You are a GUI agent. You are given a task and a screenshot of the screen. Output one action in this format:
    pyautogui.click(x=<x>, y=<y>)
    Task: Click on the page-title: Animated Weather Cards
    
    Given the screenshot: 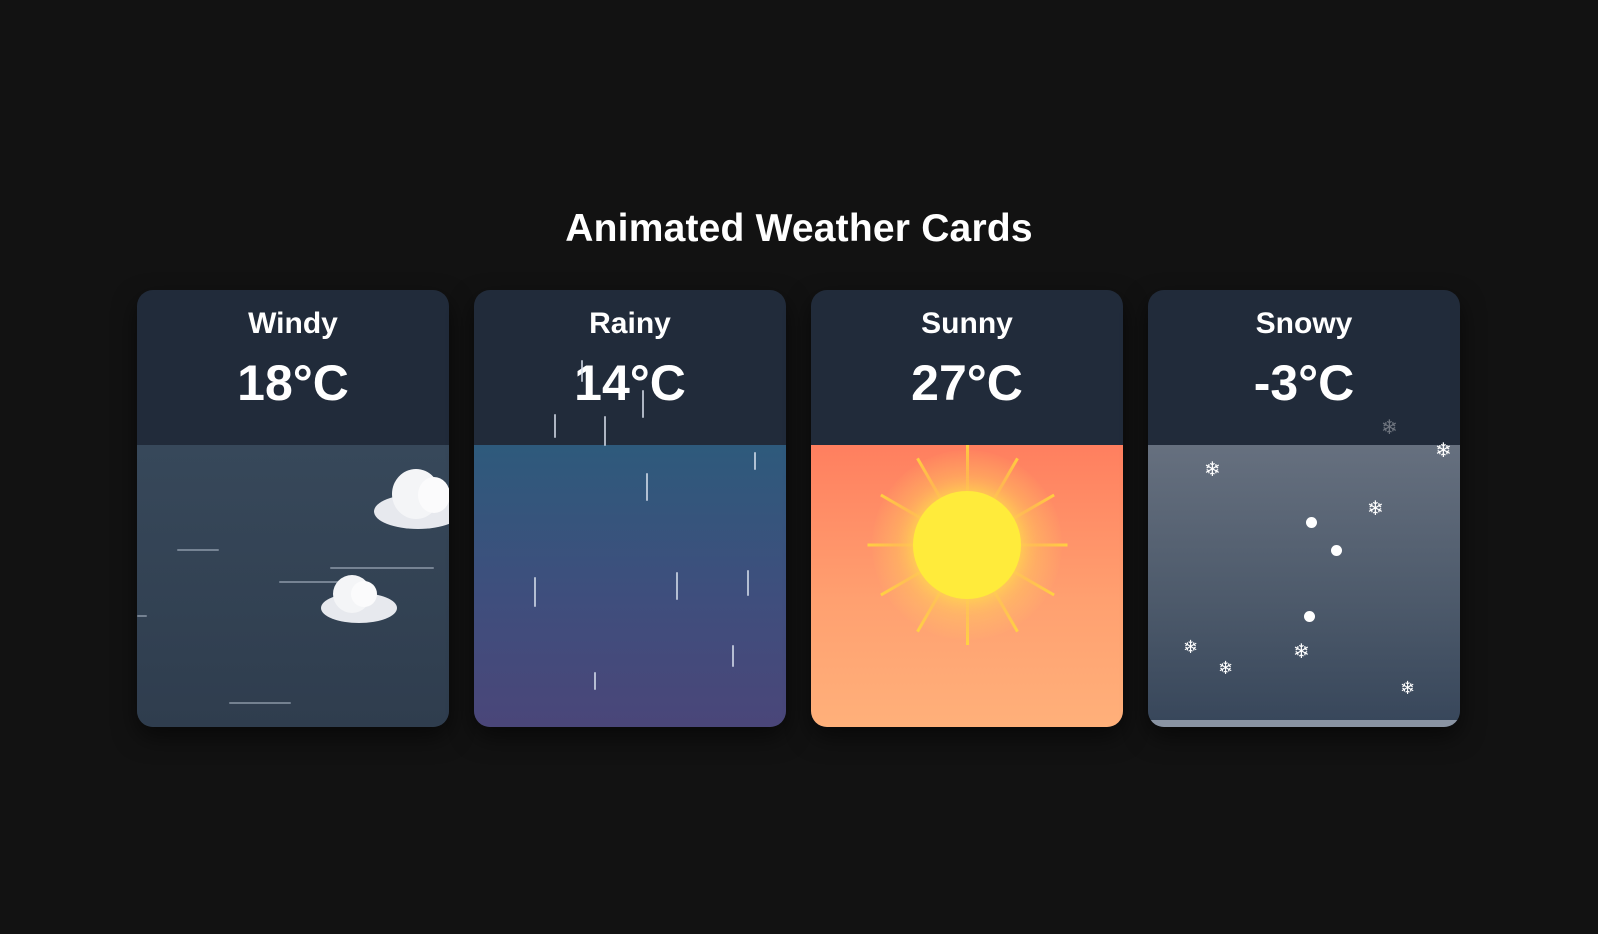 What is the action you would take?
    pyautogui.click(x=799, y=228)
    